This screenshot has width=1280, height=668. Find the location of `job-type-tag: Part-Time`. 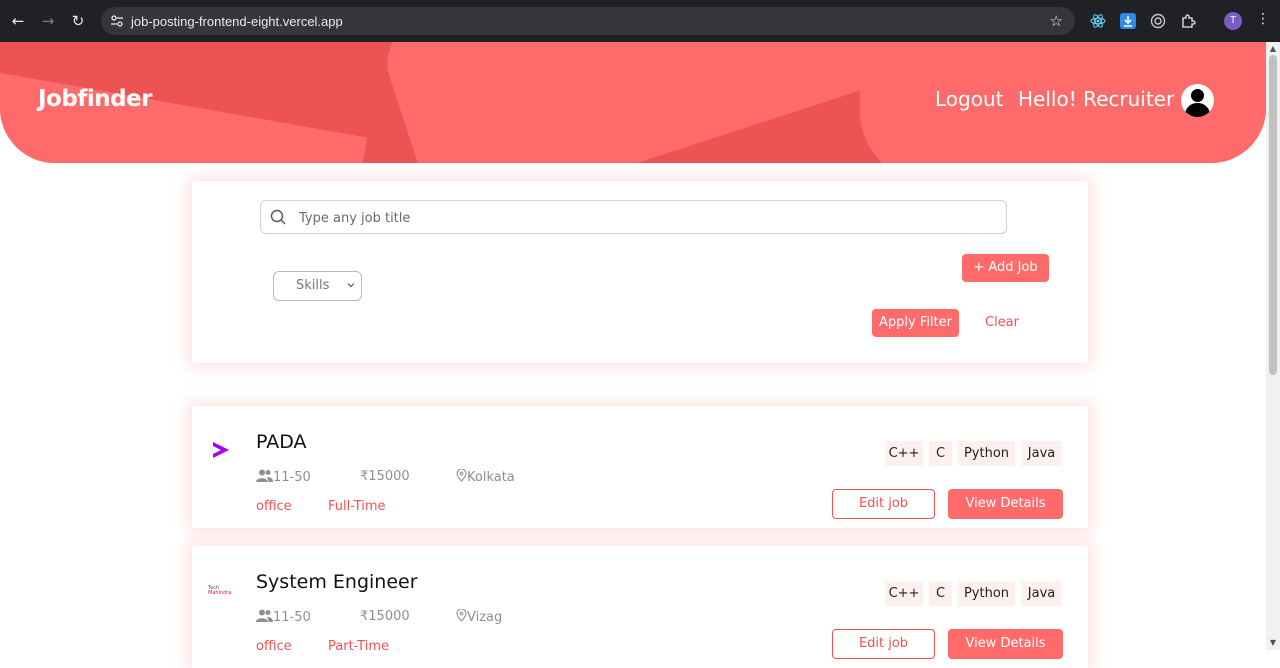

job-type-tag: Part-Time is located at coordinates (358, 646).